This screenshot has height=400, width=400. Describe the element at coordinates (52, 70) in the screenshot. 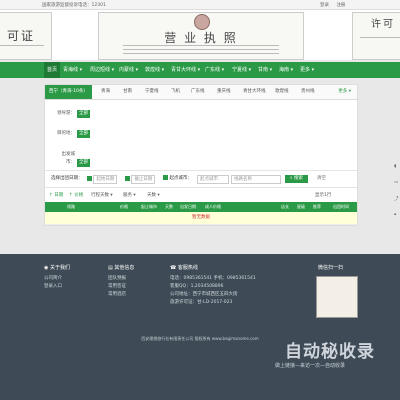

I see `nav-item: 首页` at that location.